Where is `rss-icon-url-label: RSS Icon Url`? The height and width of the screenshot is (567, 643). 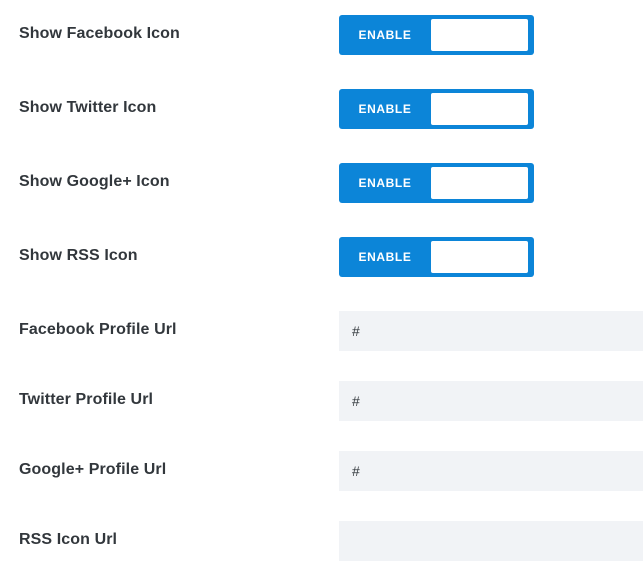 rss-icon-url-label: RSS Icon Url is located at coordinates (68, 539).